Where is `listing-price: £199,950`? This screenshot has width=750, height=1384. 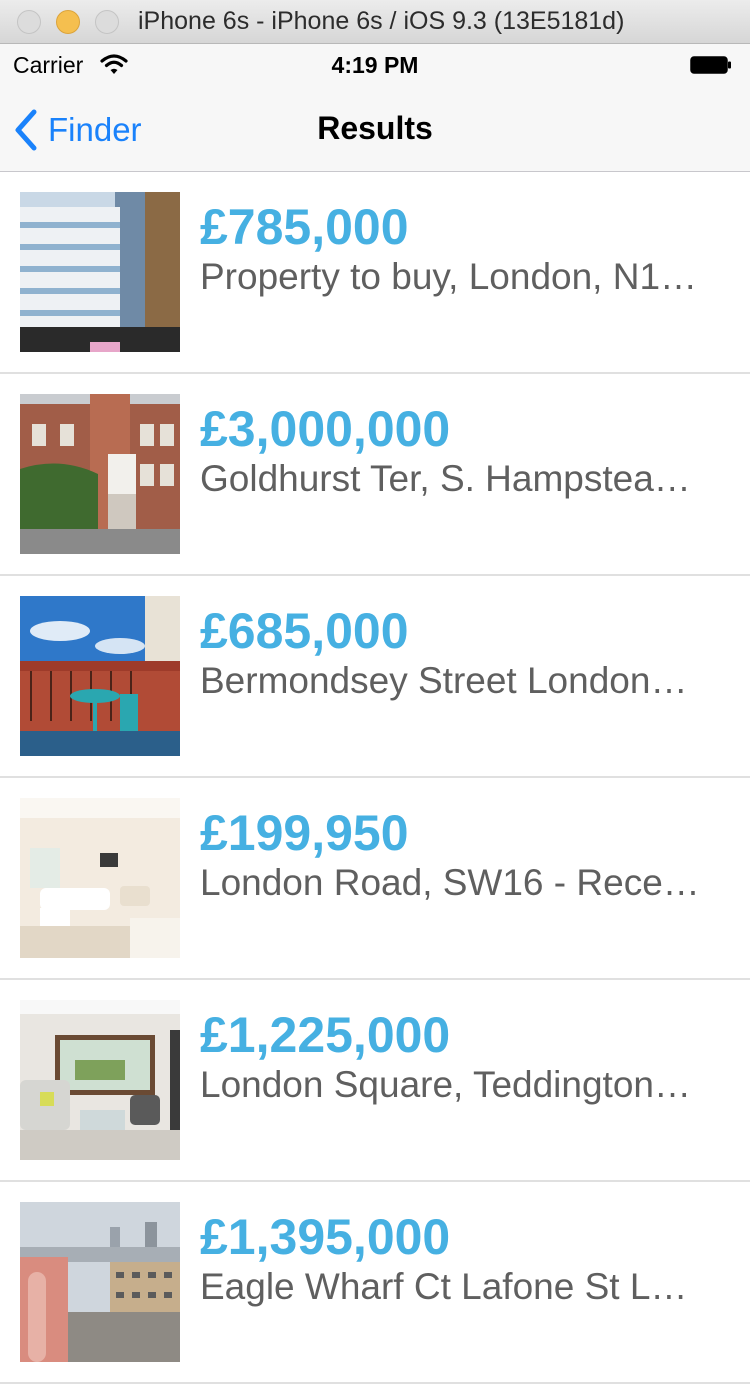 listing-price: £199,950 is located at coordinates (304, 833).